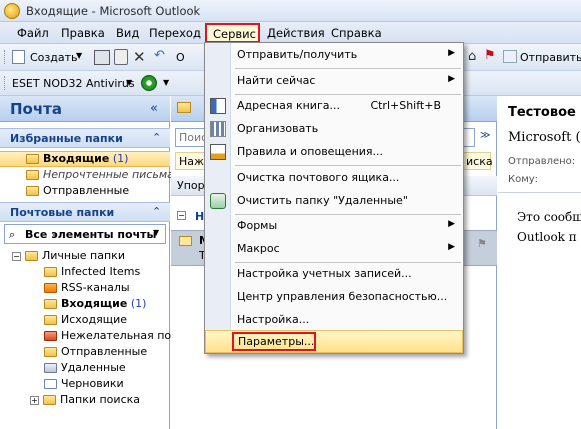 The height and width of the screenshot is (429, 581). I want to click on categorize-icon: ⌂, so click(472, 56).